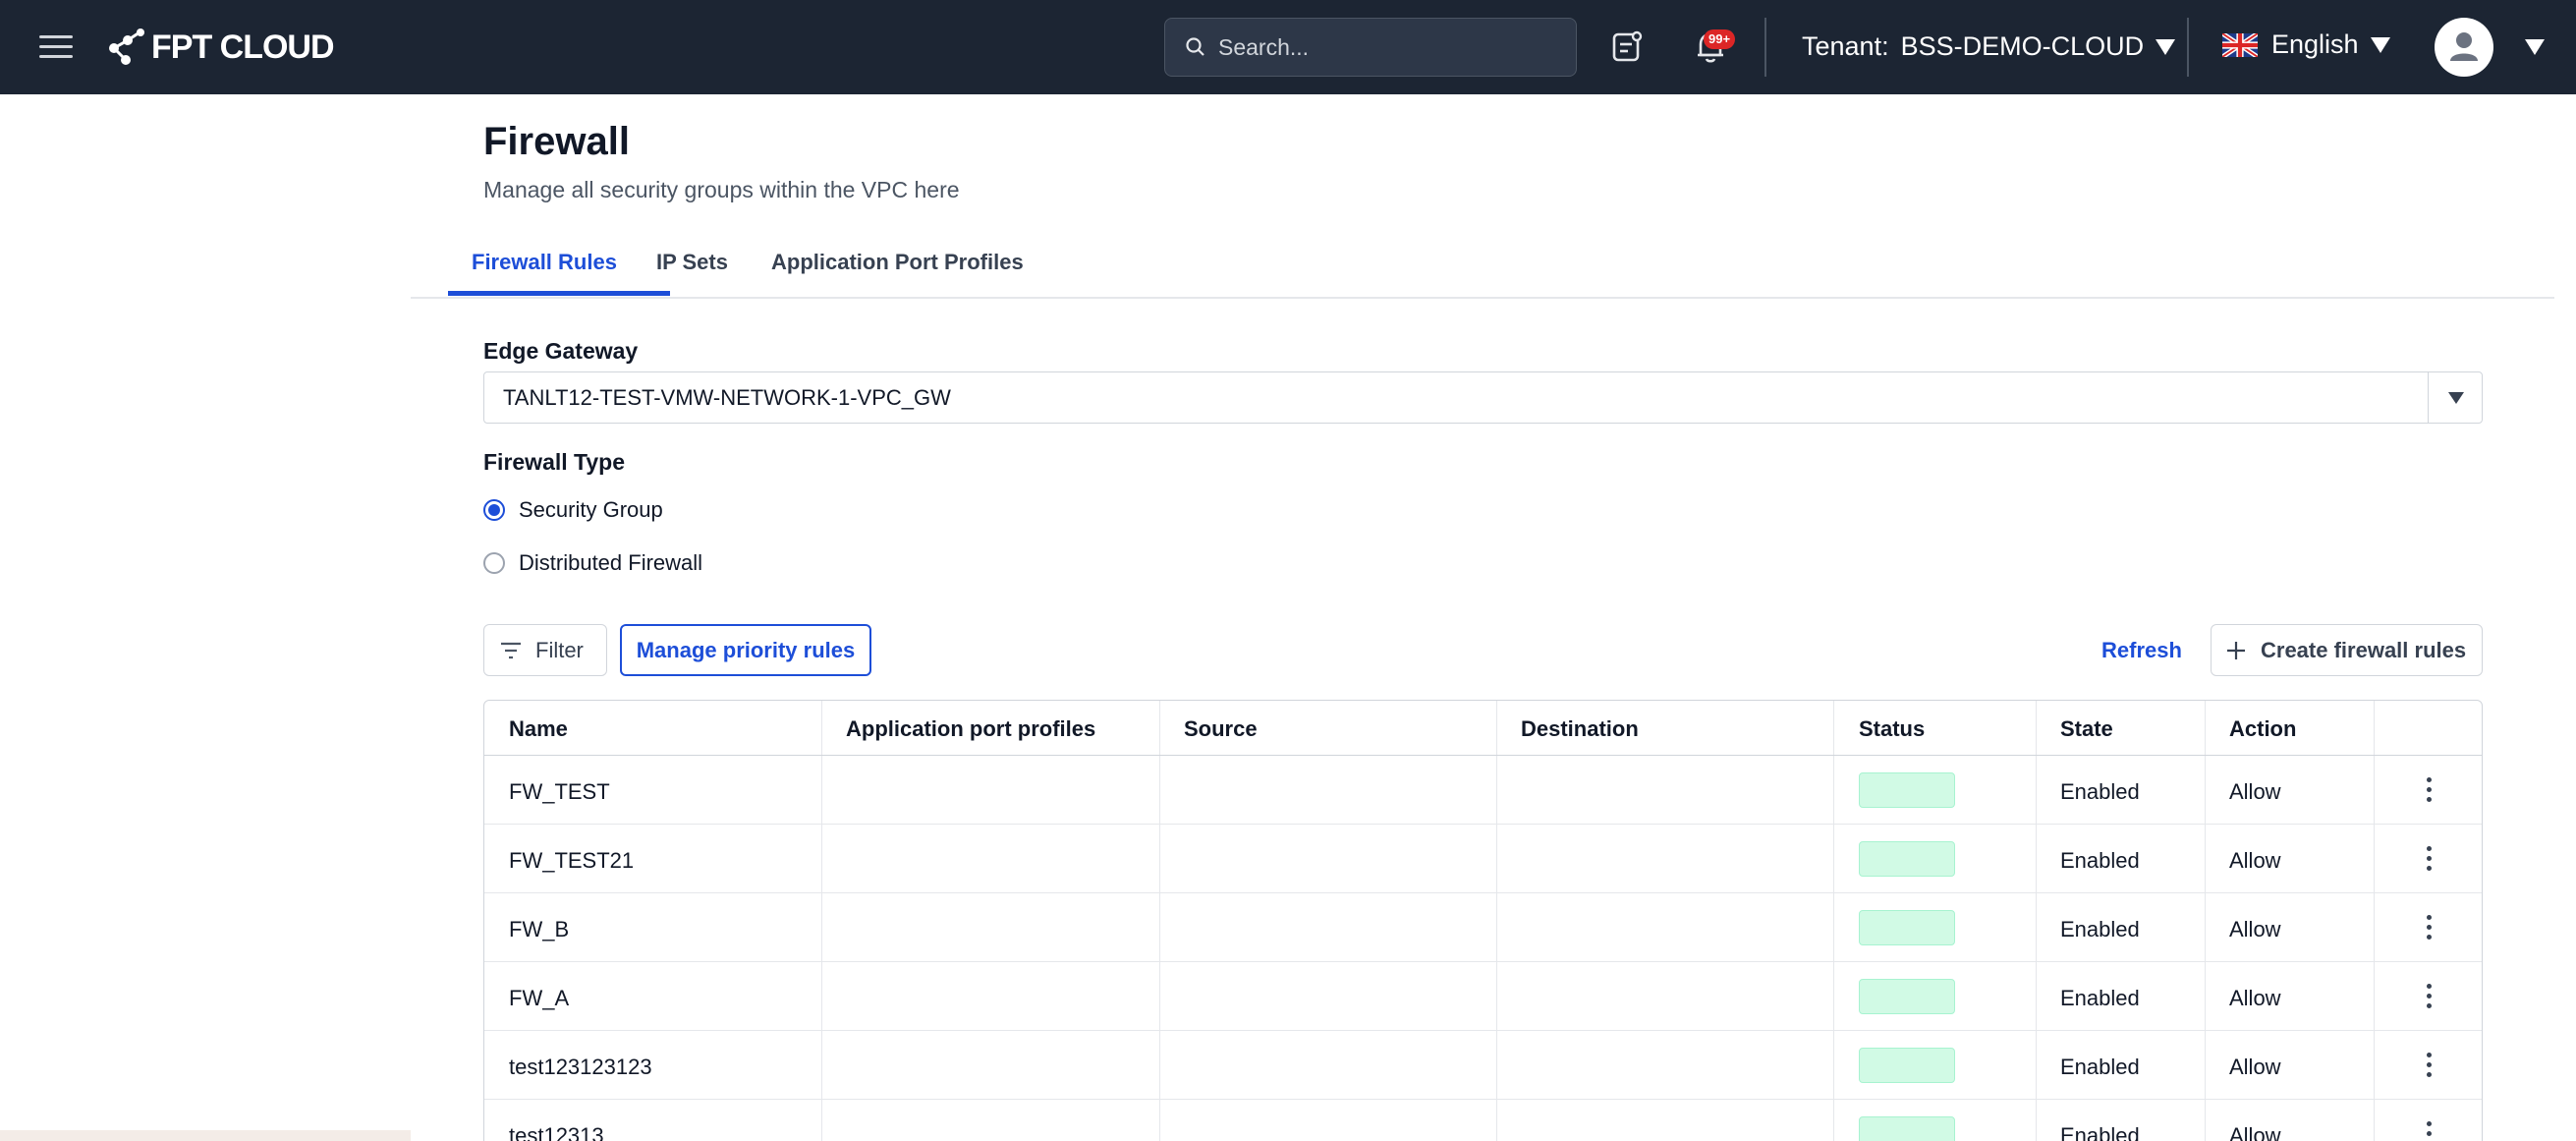  What do you see at coordinates (1195, 46) in the screenshot?
I see `search-icon` at bounding box center [1195, 46].